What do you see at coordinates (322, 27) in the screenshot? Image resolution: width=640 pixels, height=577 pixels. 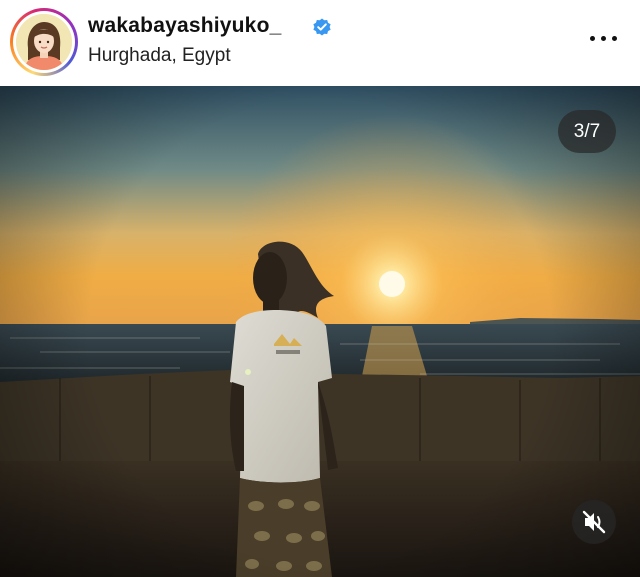 I see `verified-badge-icon` at bounding box center [322, 27].